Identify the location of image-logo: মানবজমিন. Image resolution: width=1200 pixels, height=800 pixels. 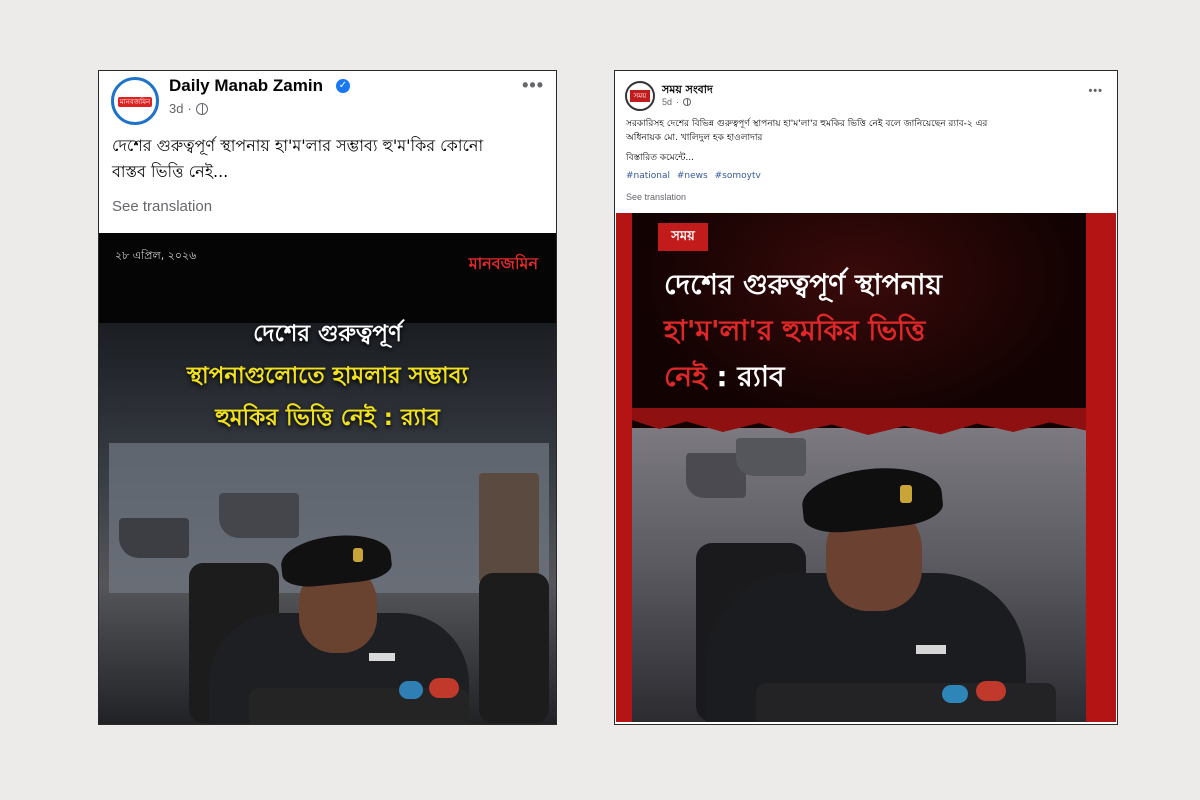
(503, 263).